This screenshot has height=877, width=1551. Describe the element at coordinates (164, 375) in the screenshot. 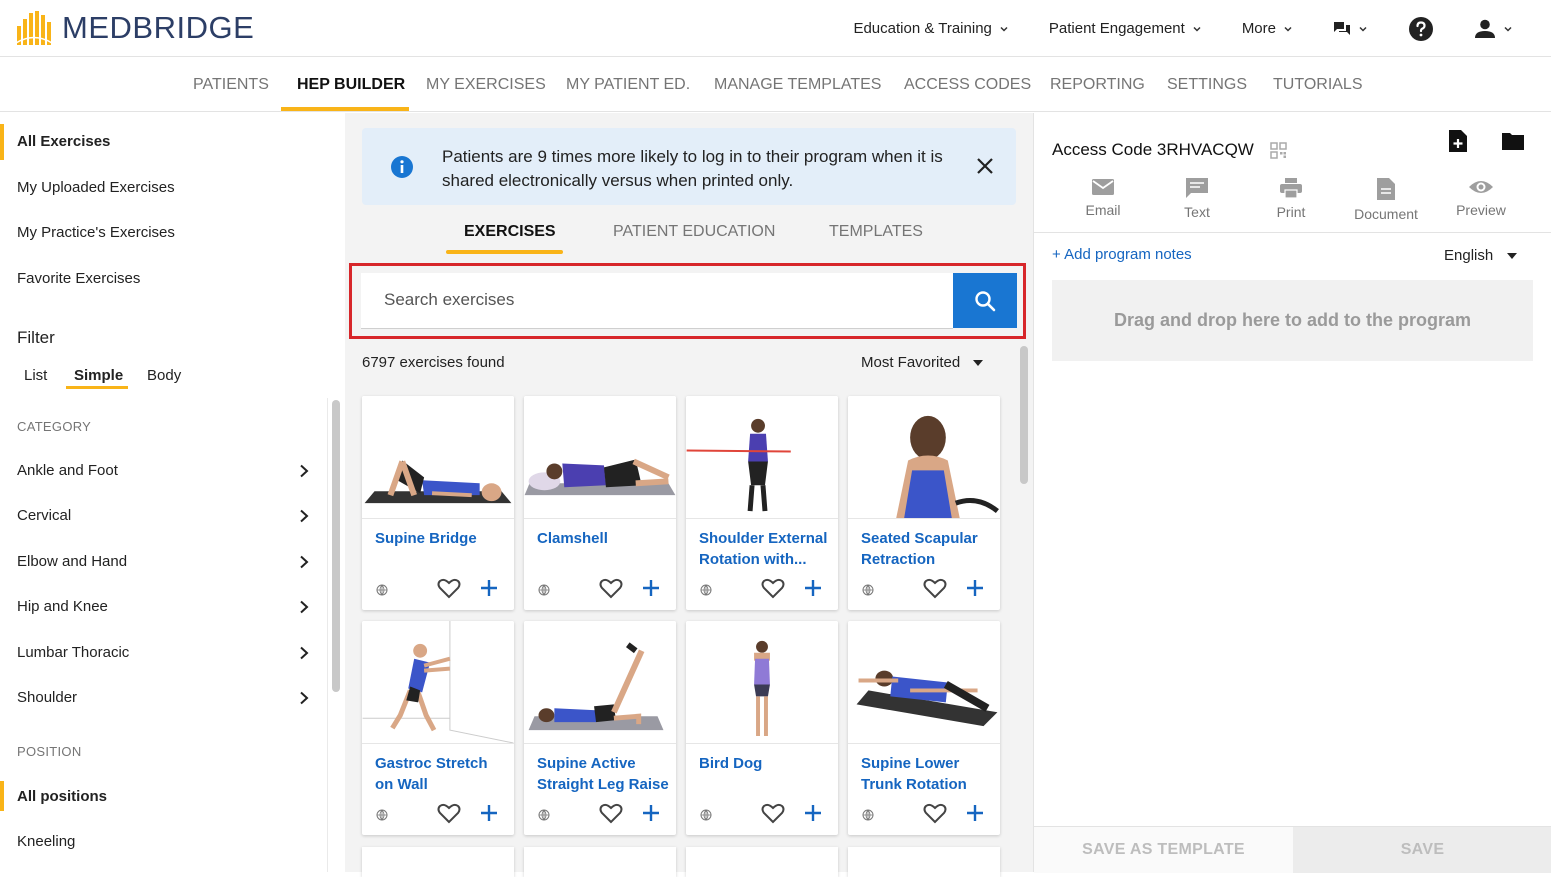

I see `filter-tab-body: Body` at that location.